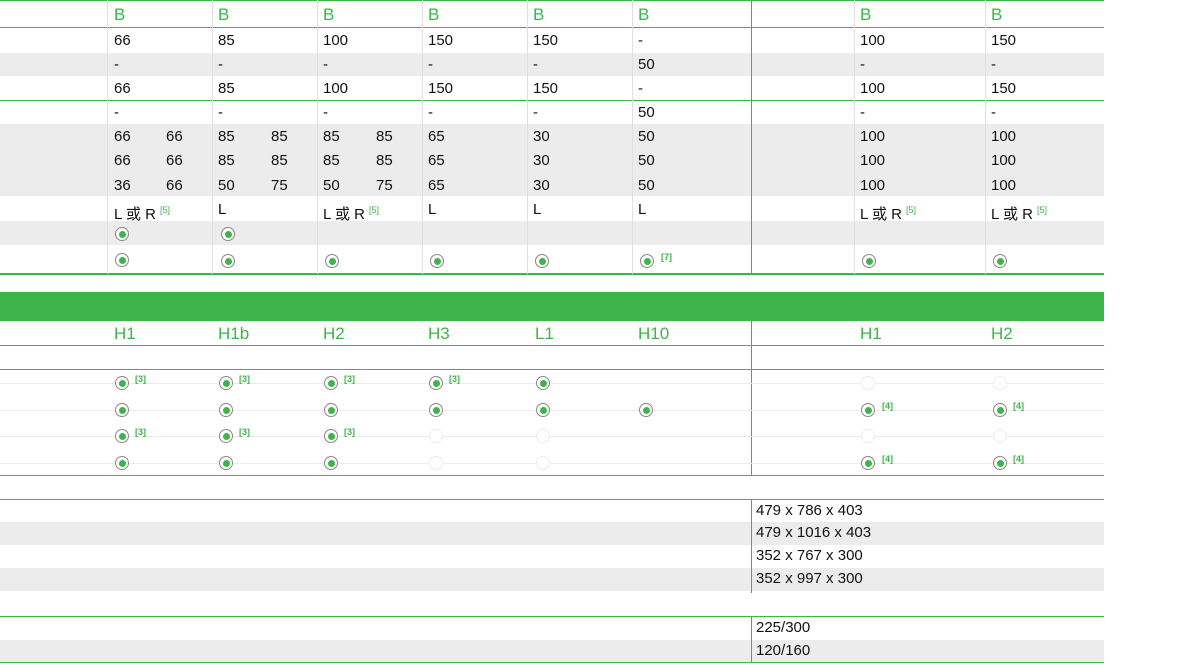 This screenshot has width=1188, height=665. I want to click on dimension-value: 479 x 1016 x 403, so click(814, 532).